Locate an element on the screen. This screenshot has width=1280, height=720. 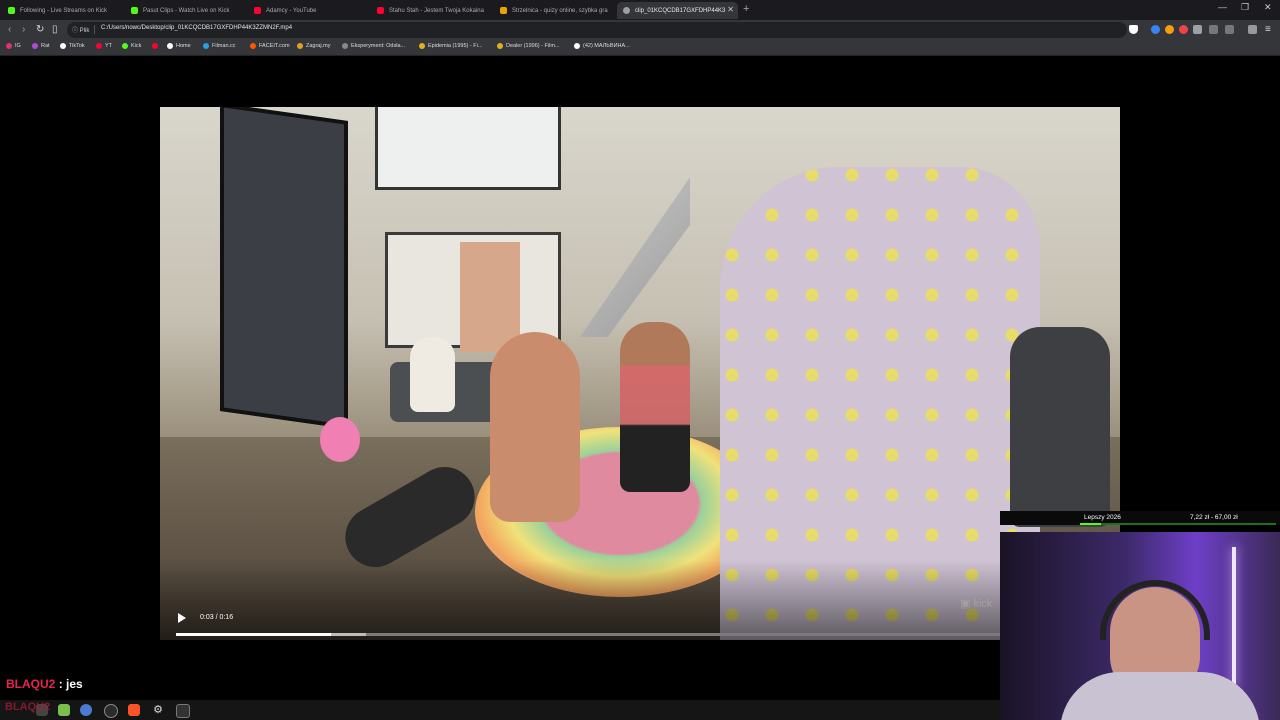
tab-stahu-stah: Stahu Stah - Jestem Twoja Kokaina is located at coordinates (431, 10).